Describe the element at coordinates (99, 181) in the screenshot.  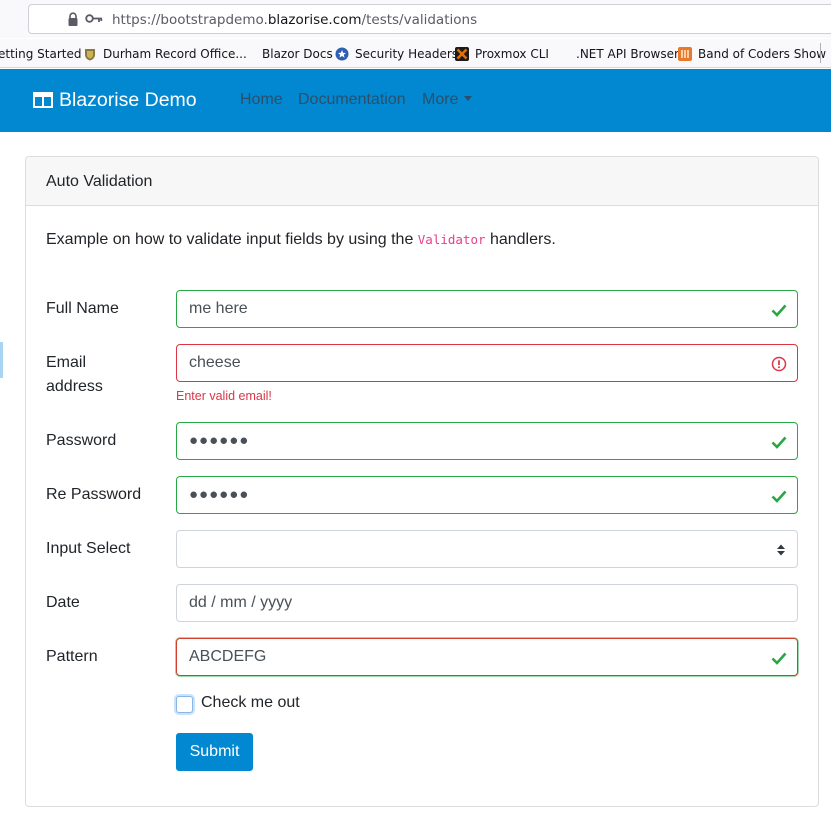
I see `card-title: Auto Validation` at that location.